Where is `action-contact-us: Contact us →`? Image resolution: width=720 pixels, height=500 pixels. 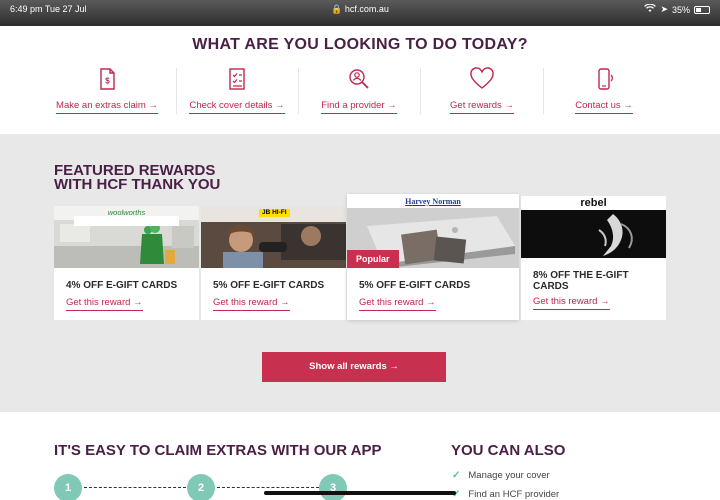 action-contact-us: Contact us → is located at coordinates (604, 92).